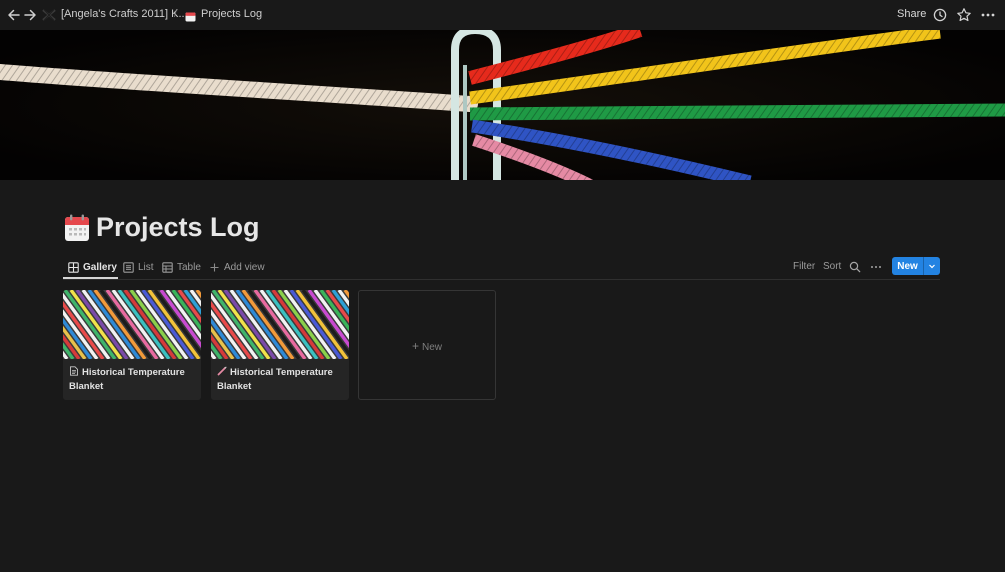 The image size is (1005, 572). I want to click on back-arrow-icon, so click(14, 15).